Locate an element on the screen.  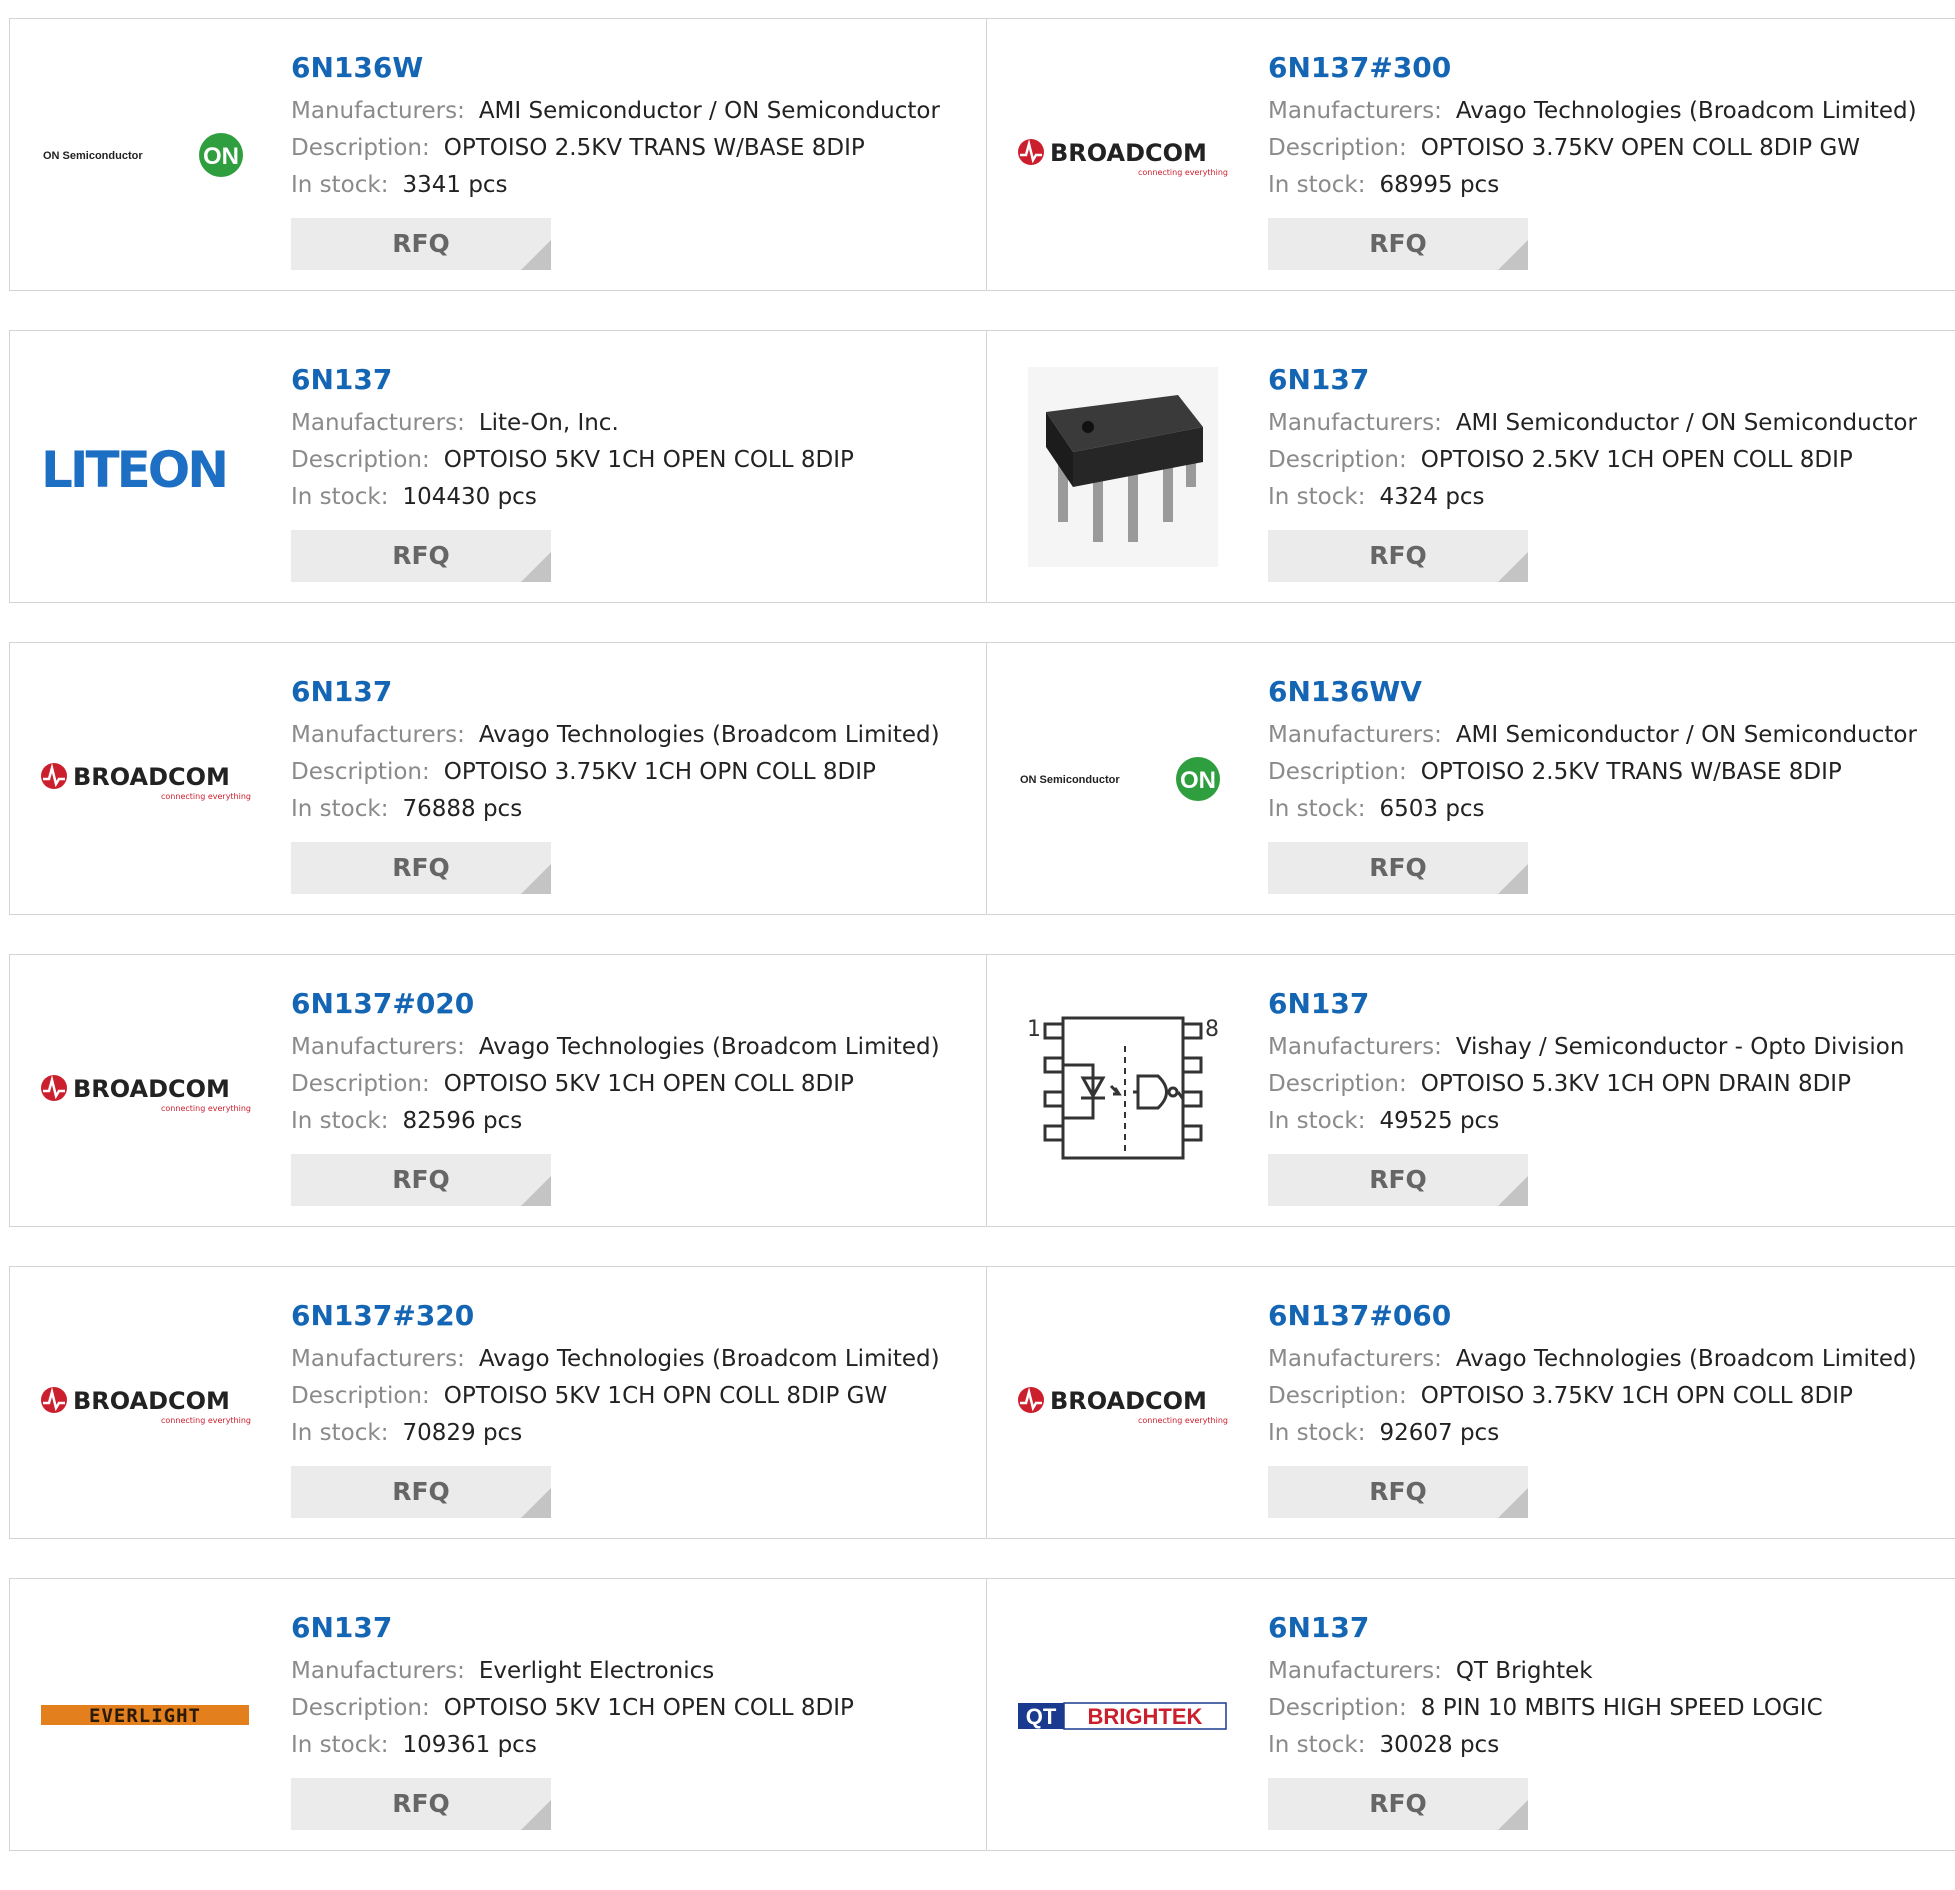
manufacturer-value: Everlight Electronics is located at coordinates (596, 1671).